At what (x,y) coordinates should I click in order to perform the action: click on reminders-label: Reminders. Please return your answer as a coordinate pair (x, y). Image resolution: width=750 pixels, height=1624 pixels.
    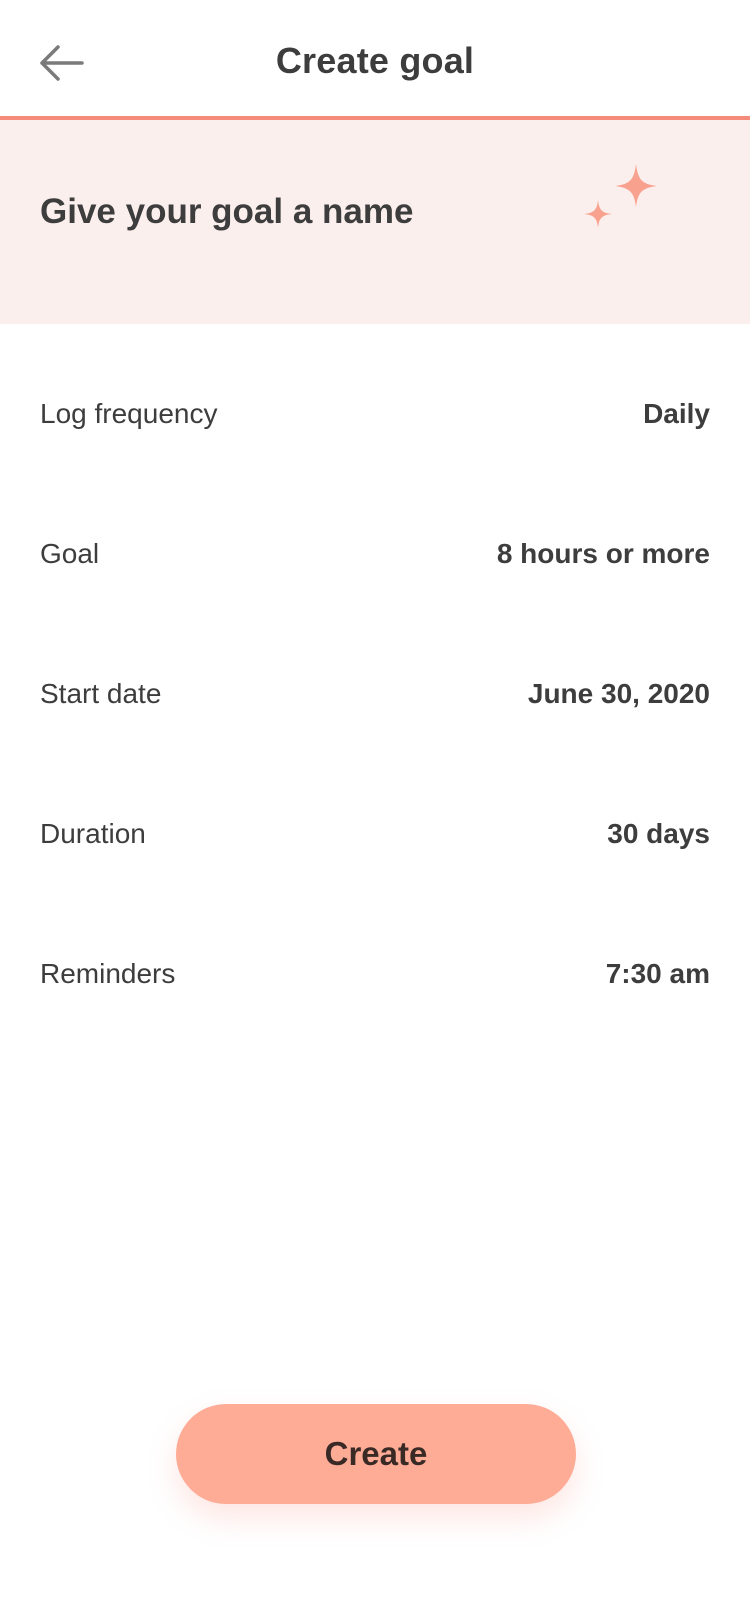
    Looking at the image, I should click on (108, 973).